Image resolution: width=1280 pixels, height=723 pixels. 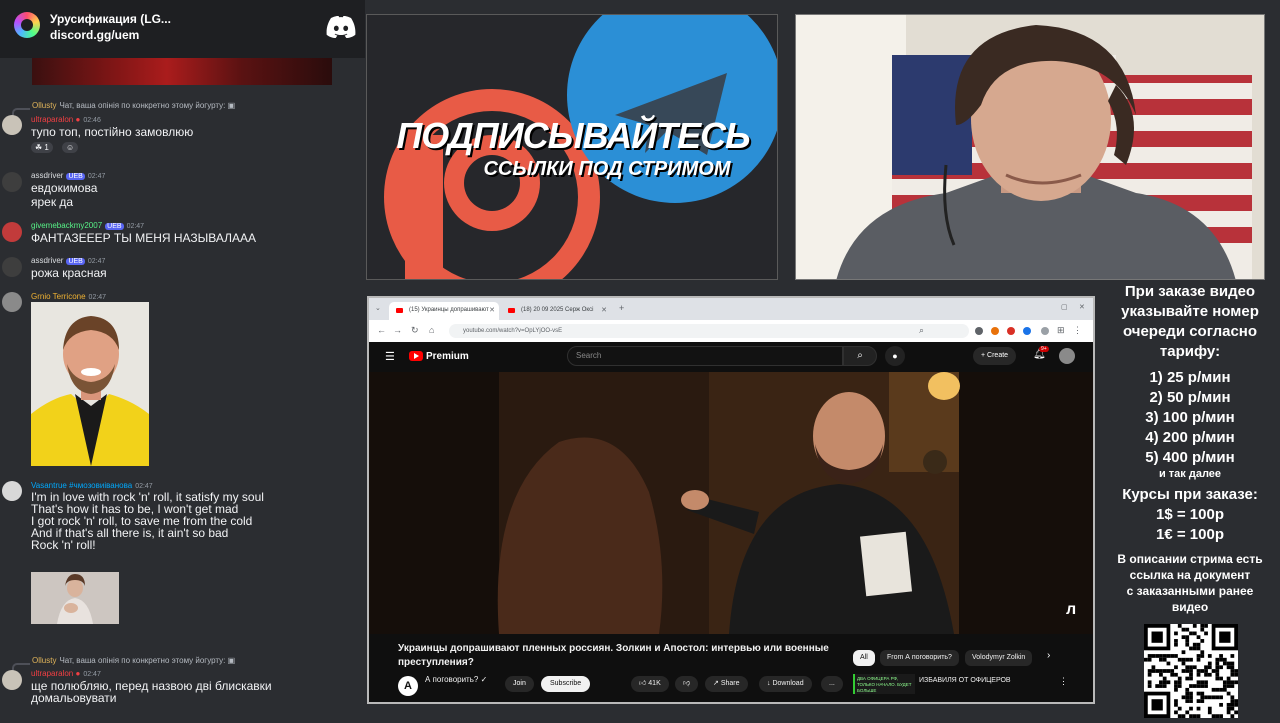 I want to click on reaction-count: 1, so click(x=46, y=147).